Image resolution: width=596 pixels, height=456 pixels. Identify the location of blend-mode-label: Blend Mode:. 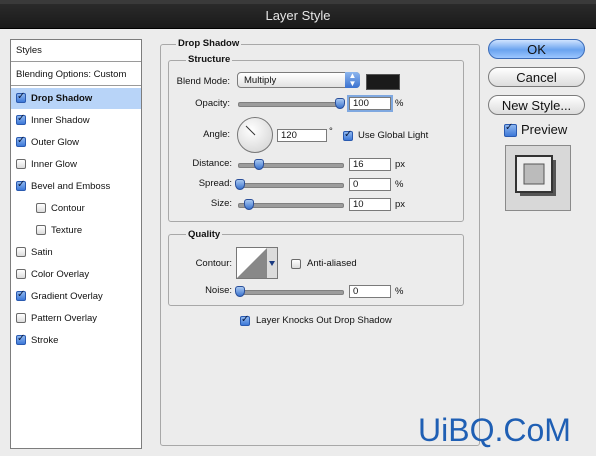
(203, 81).